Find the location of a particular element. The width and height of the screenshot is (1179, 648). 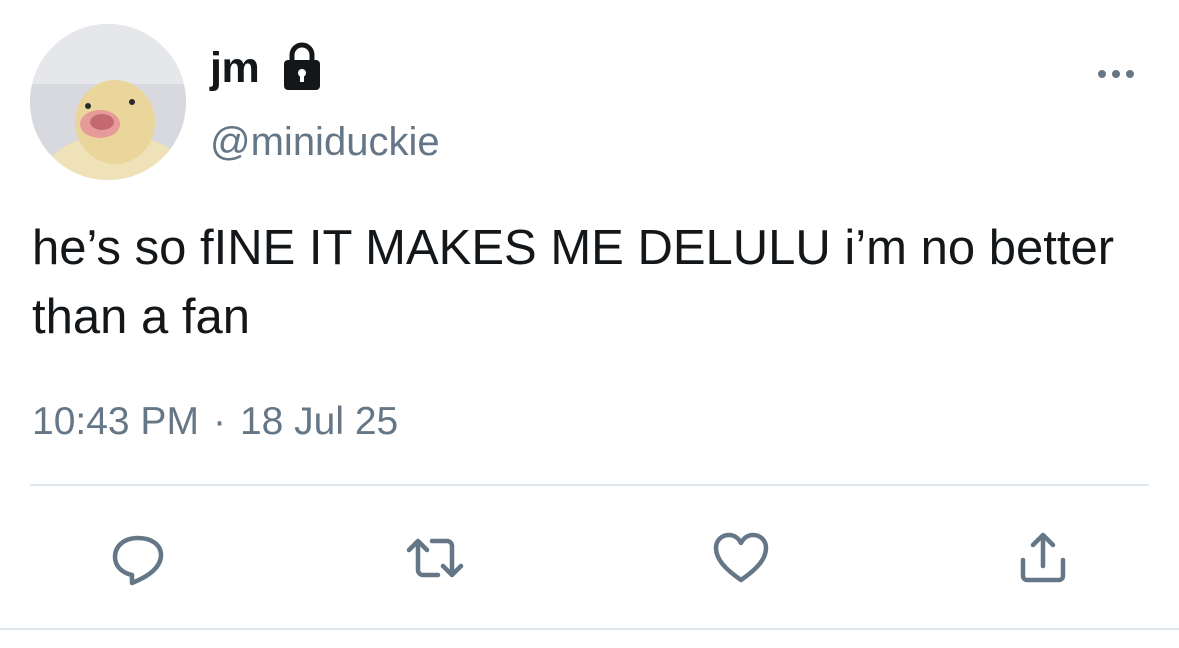

retweet-icon is located at coordinates (435, 558).